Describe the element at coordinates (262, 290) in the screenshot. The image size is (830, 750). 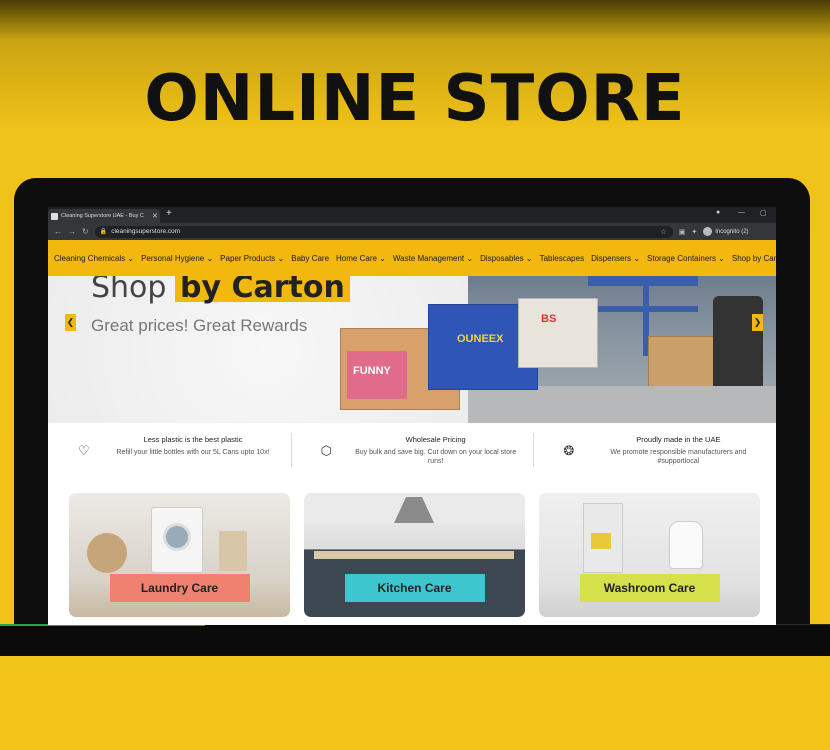
I see `hero-title-carton: by Carton` at that location.